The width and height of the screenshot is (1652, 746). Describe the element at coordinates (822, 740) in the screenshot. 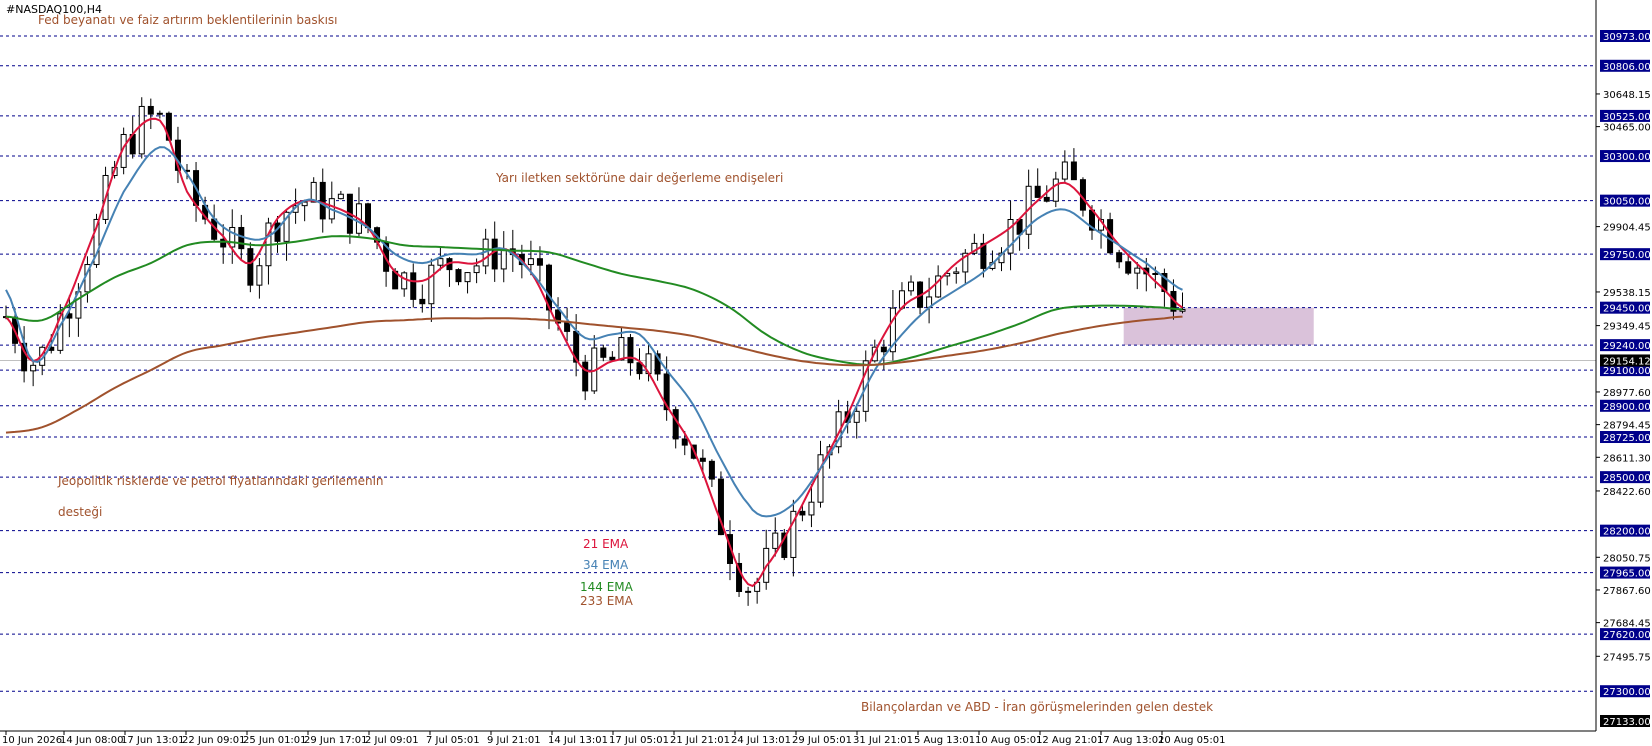

I see `x-tick-label: 29 Jul 05:01` at that location.